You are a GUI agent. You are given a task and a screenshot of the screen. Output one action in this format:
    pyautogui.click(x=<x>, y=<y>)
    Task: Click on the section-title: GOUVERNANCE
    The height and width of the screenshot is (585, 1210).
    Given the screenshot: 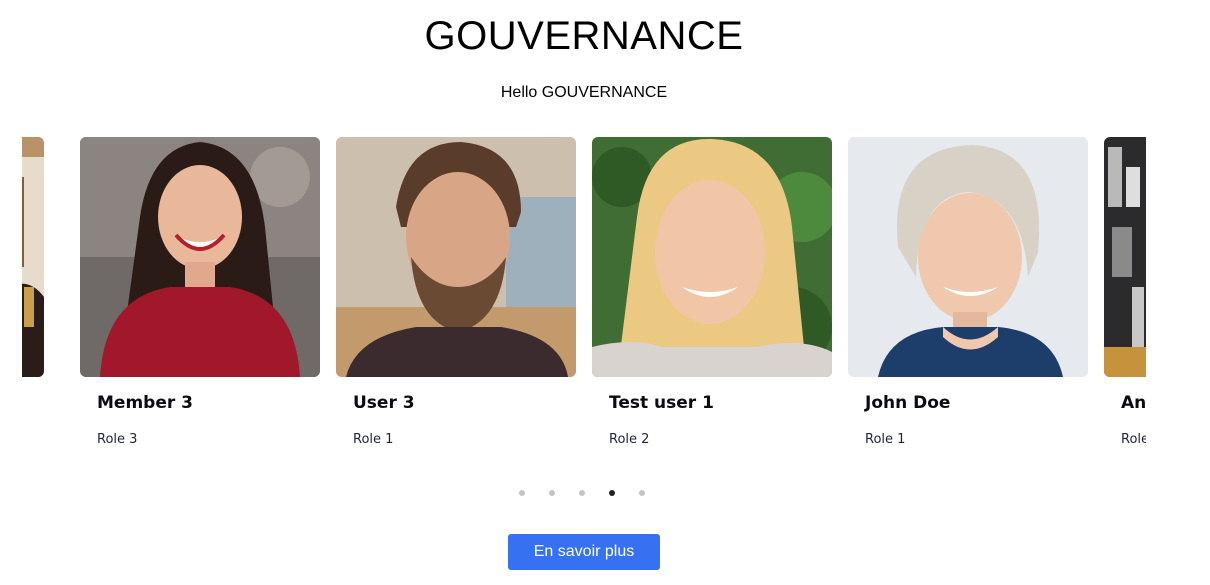 What is the action you would take?
    pyautogui.click(x=584, y=36)
    